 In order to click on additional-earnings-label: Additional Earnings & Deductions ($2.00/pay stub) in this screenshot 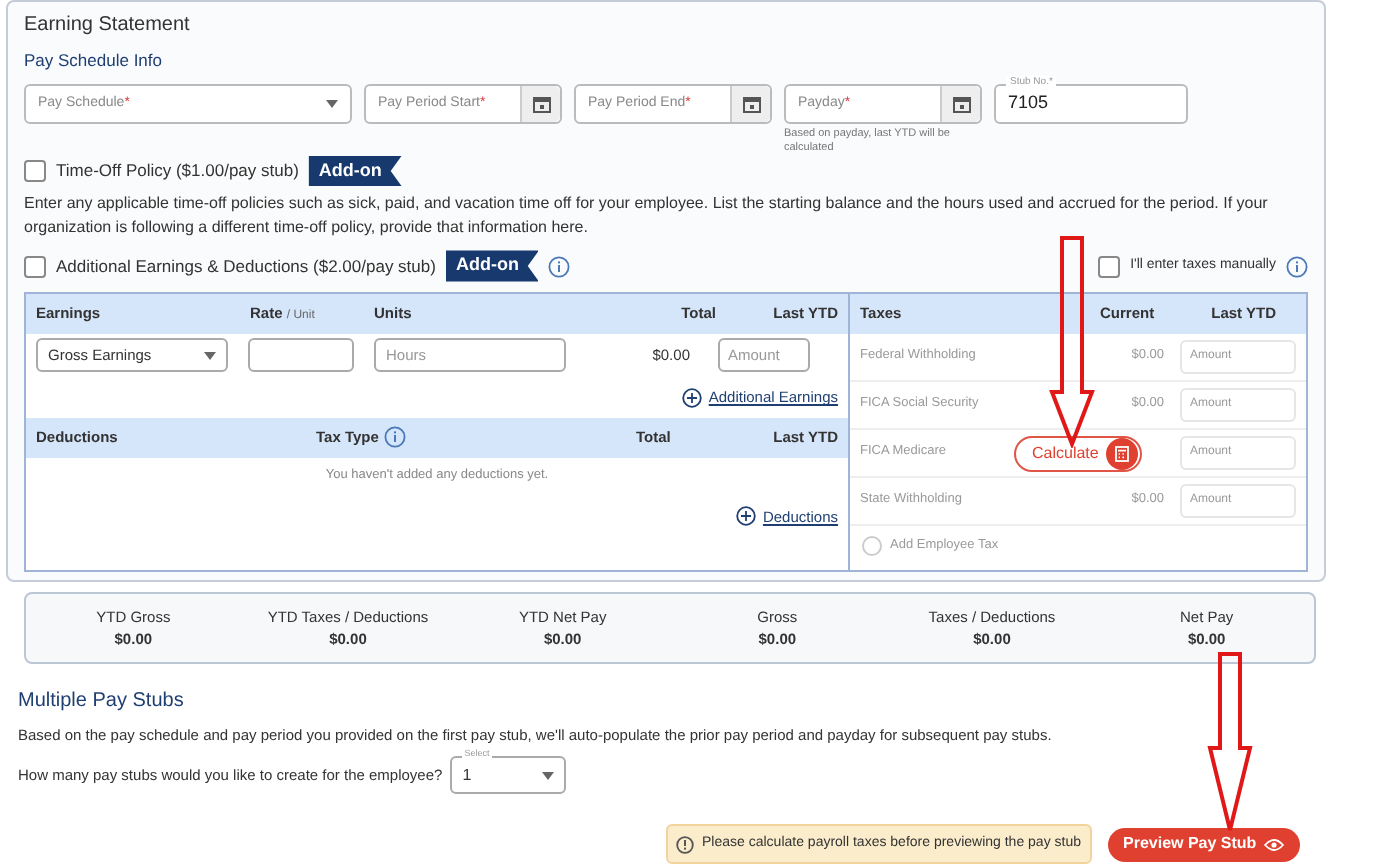, I will do `click(246, 266)`.